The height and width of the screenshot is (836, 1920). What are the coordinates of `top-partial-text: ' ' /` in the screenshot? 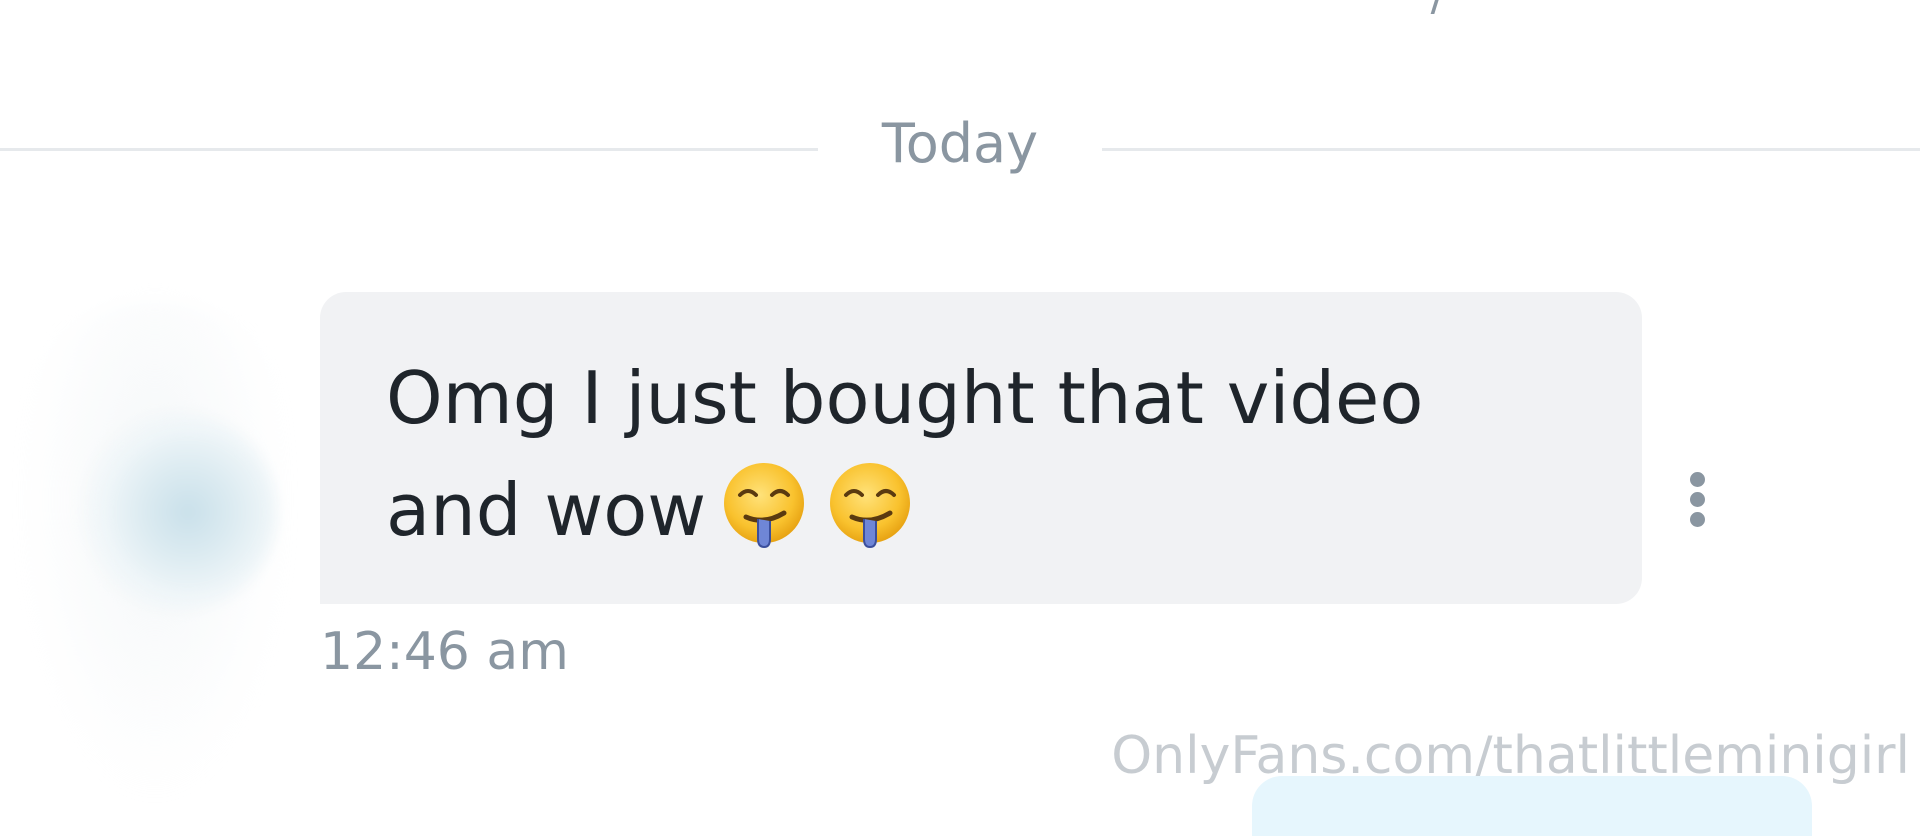 It's located at (1310, 7).